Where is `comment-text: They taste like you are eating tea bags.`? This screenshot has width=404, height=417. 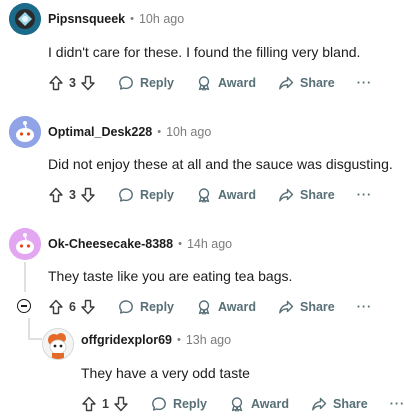 comment-text: They taste like you are eating tea bags. is located at coordinates (170, 276).